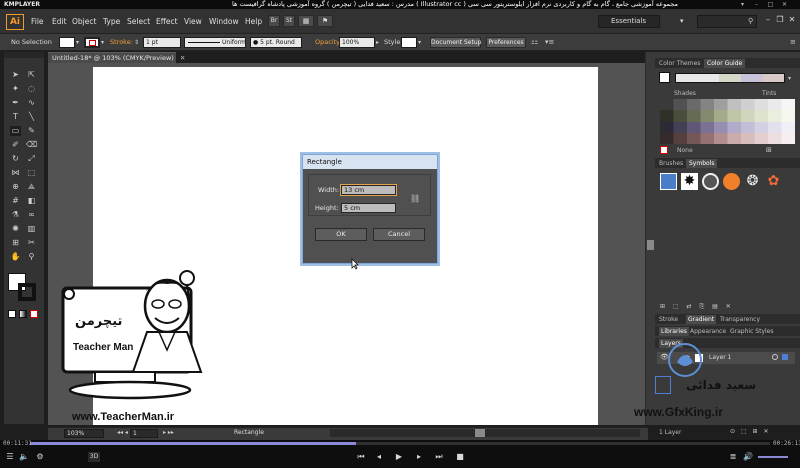  Describe the element at coordinates (15, 75) in the screenshot. I see `selection-tool-icon: ➤` at that location.